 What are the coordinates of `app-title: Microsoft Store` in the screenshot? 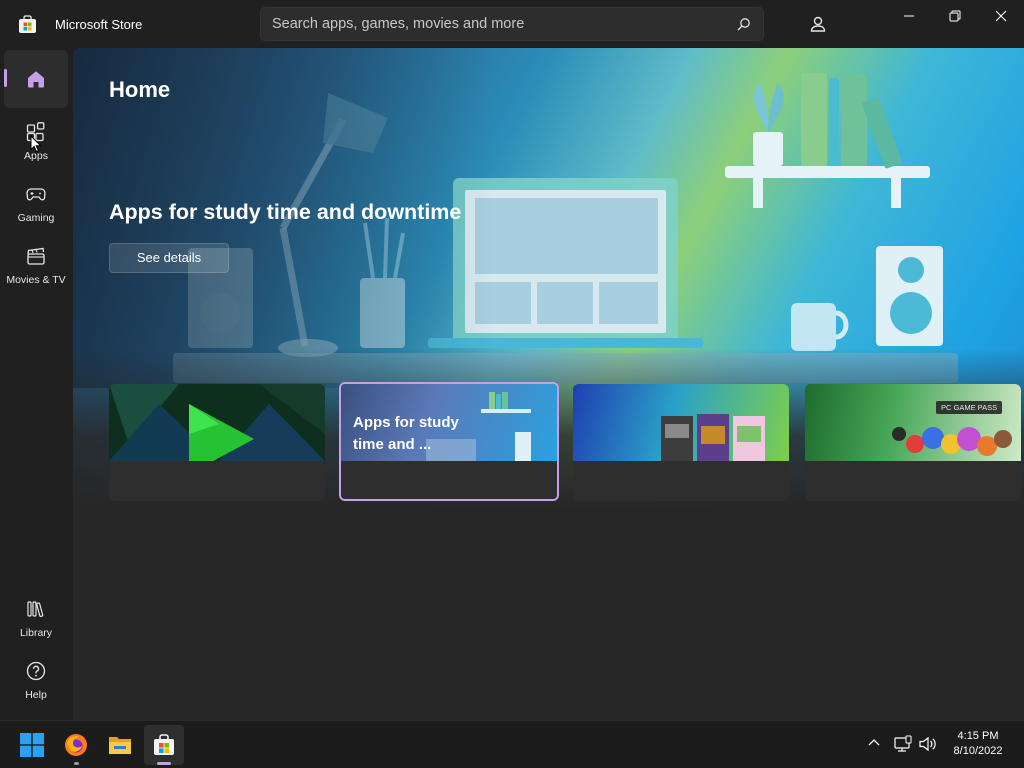 It's located at (99, 24).